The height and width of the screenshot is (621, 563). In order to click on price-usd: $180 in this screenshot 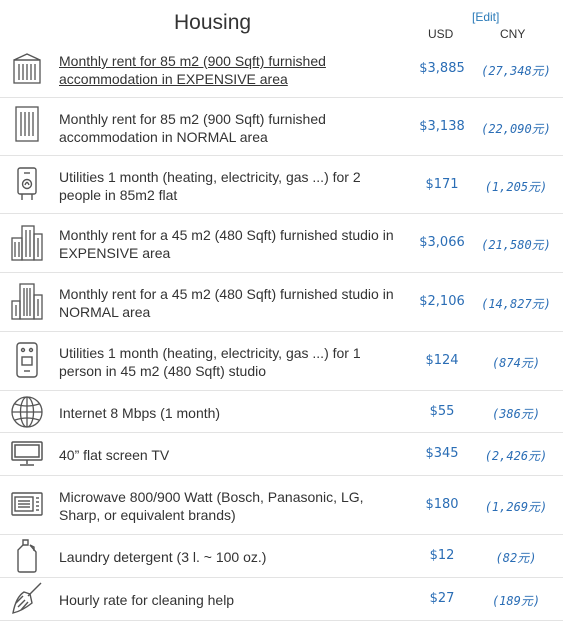, I will do `click(442, 504)`.